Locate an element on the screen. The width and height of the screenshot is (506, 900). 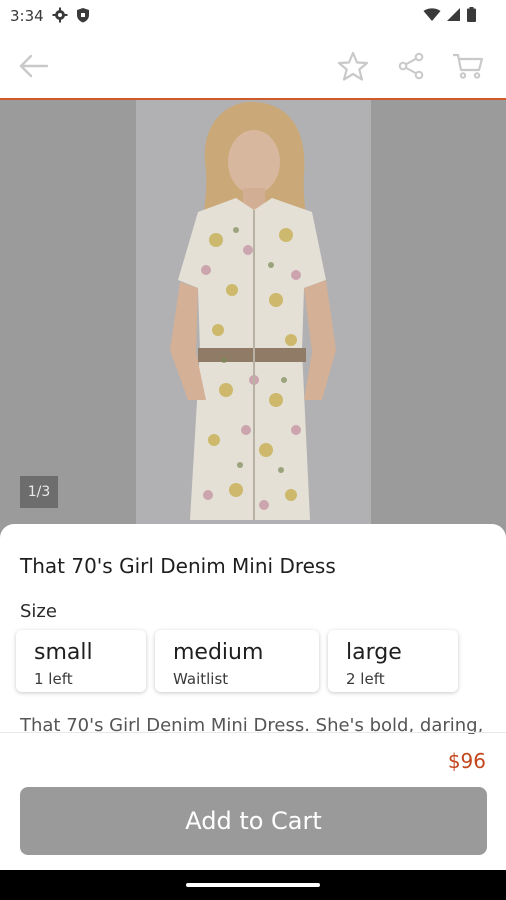
shield-icon is located at coordinates (83, 17).